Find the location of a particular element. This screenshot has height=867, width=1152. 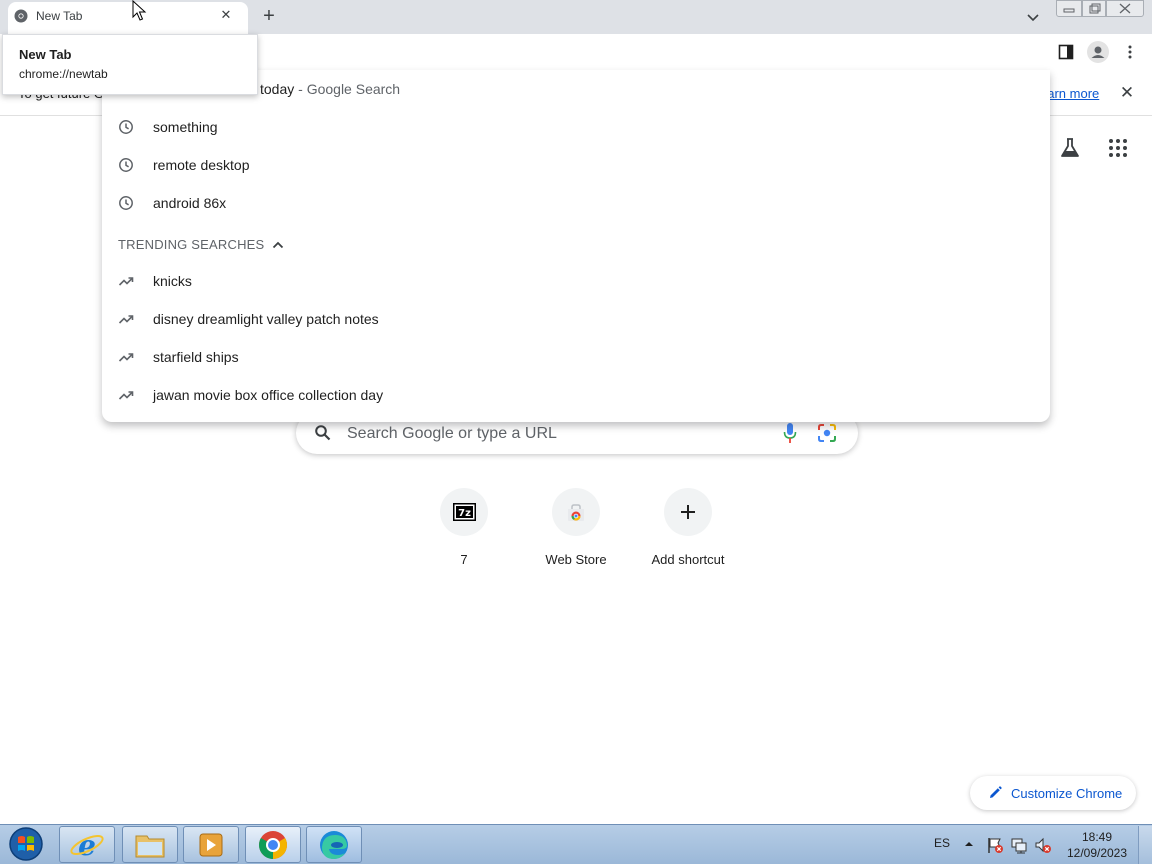

trending-searches-header: TRENDING SEARCHES is located at coordinates (191, 244).